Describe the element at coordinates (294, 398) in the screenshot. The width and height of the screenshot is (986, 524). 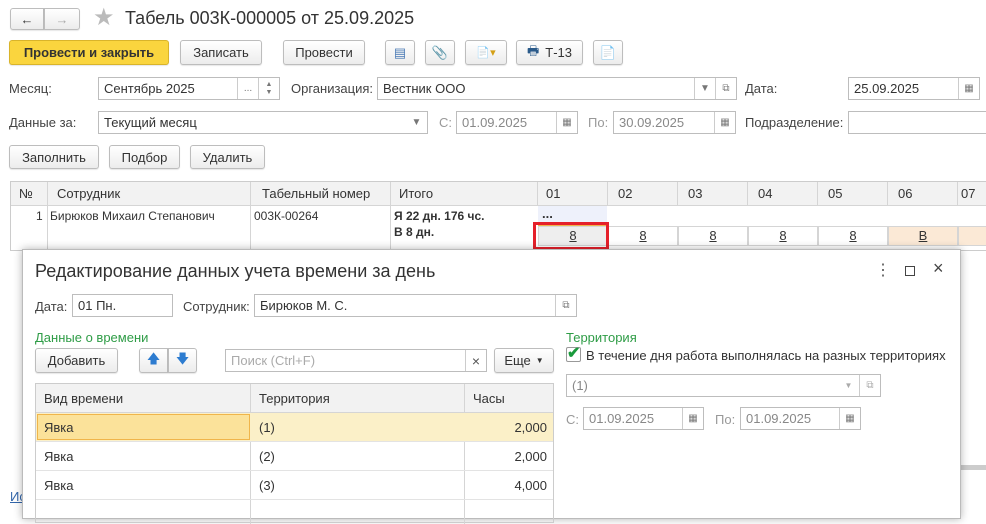
I see `col-territory: Территория` at that location.